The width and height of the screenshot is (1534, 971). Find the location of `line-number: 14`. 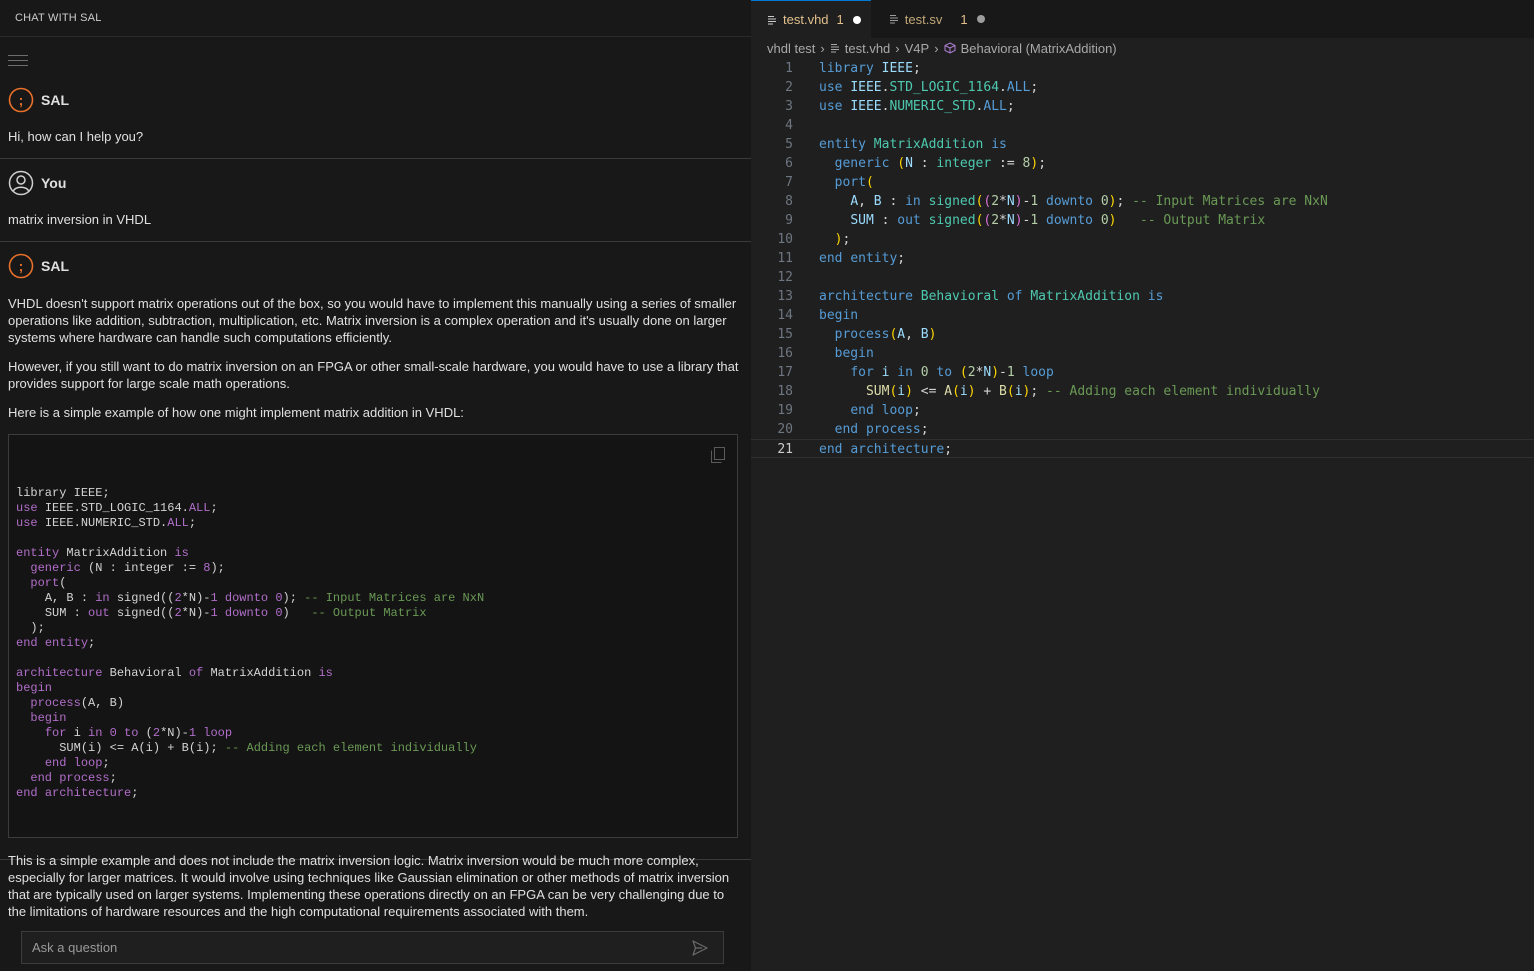

line-number: 14 is located at coordinates (785, 315).